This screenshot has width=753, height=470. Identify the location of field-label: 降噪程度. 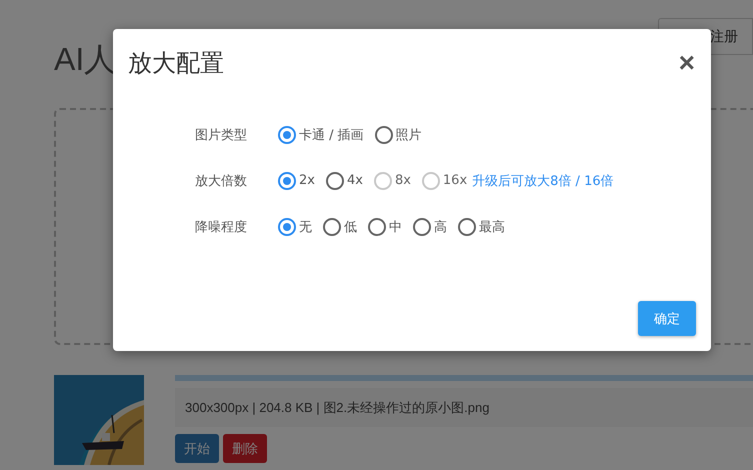
(221, 227).